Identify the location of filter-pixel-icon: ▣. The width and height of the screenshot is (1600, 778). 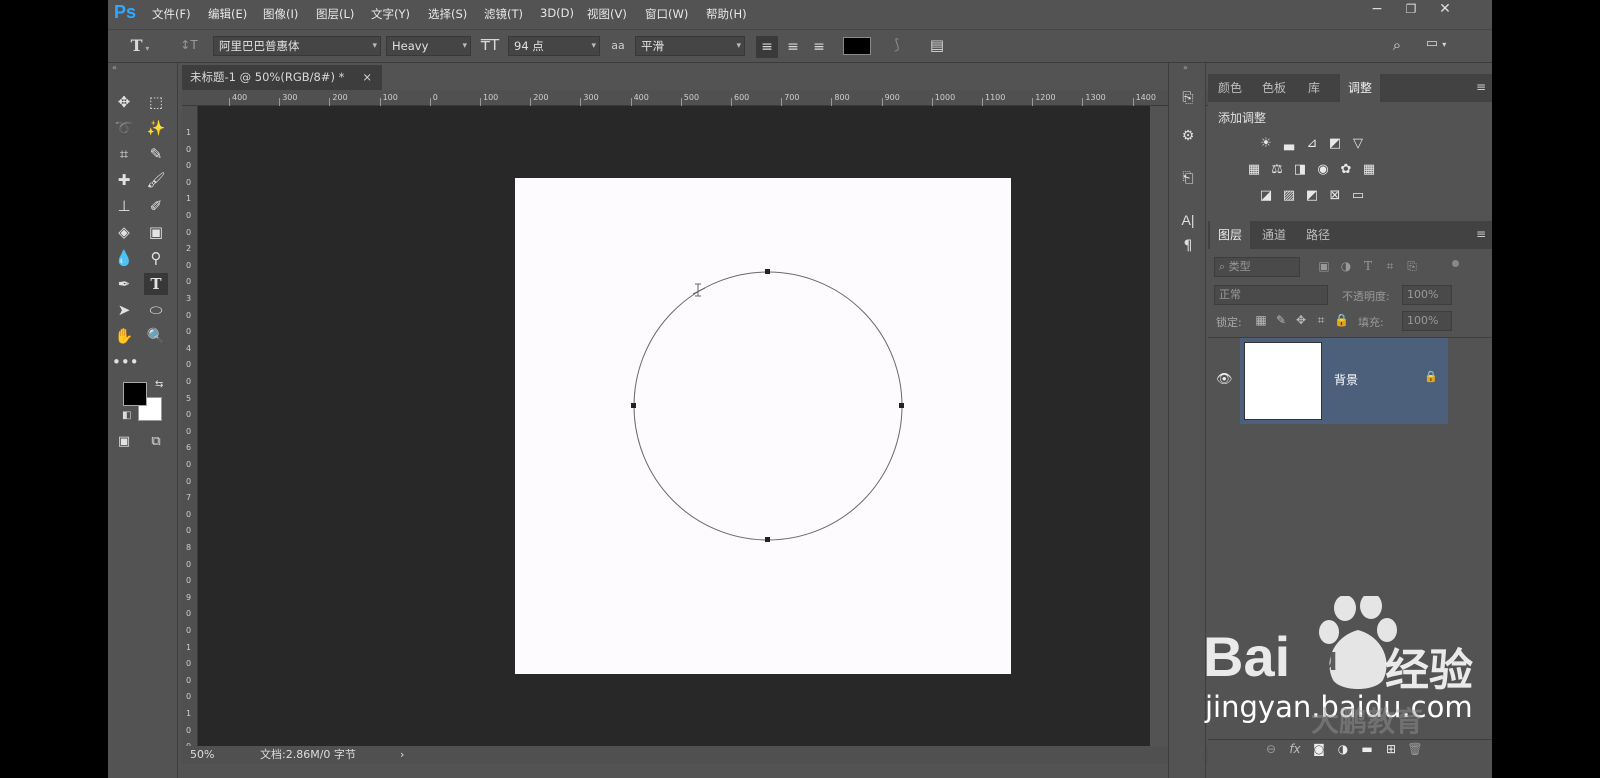
(1324, 266).